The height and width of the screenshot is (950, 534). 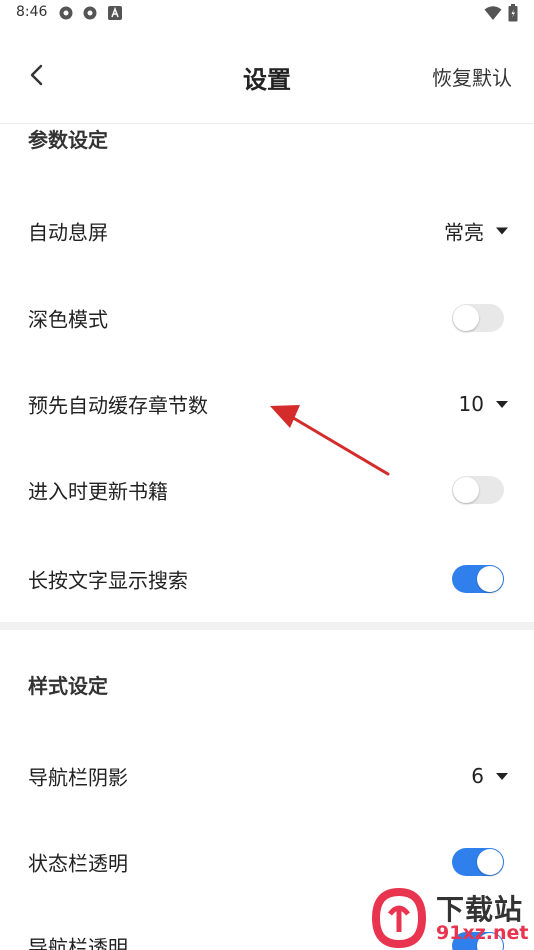 I want to click on setting-label: 自动息屏, so click(x=68, y=232).